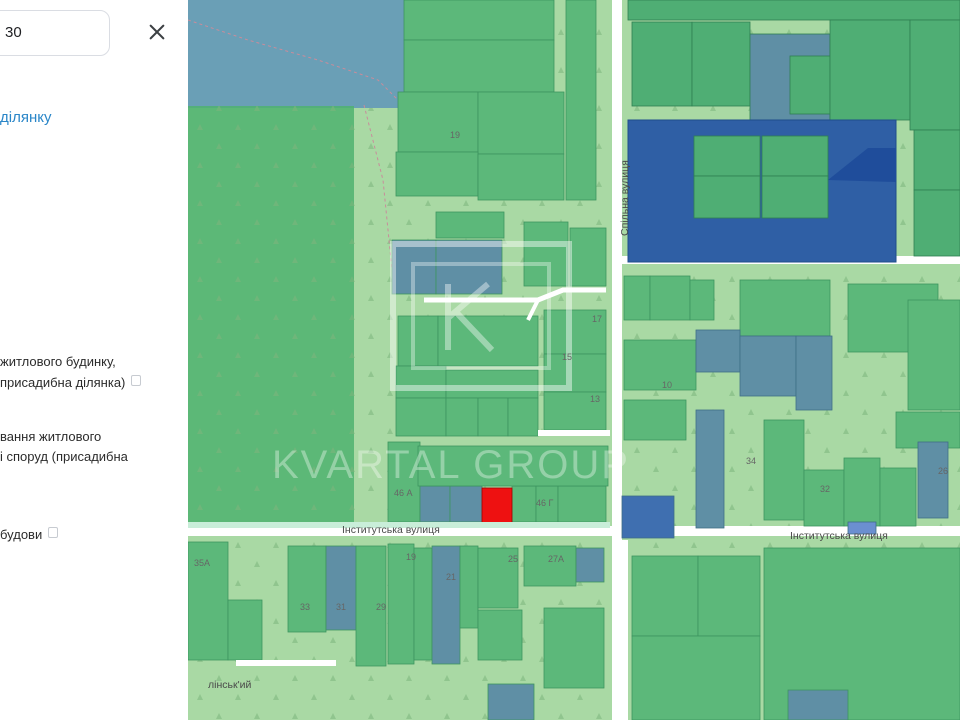  What do you see at coordinates (825, 489) in the screenshot?
I see `house-number: 32` at bounding box center [825, 489].